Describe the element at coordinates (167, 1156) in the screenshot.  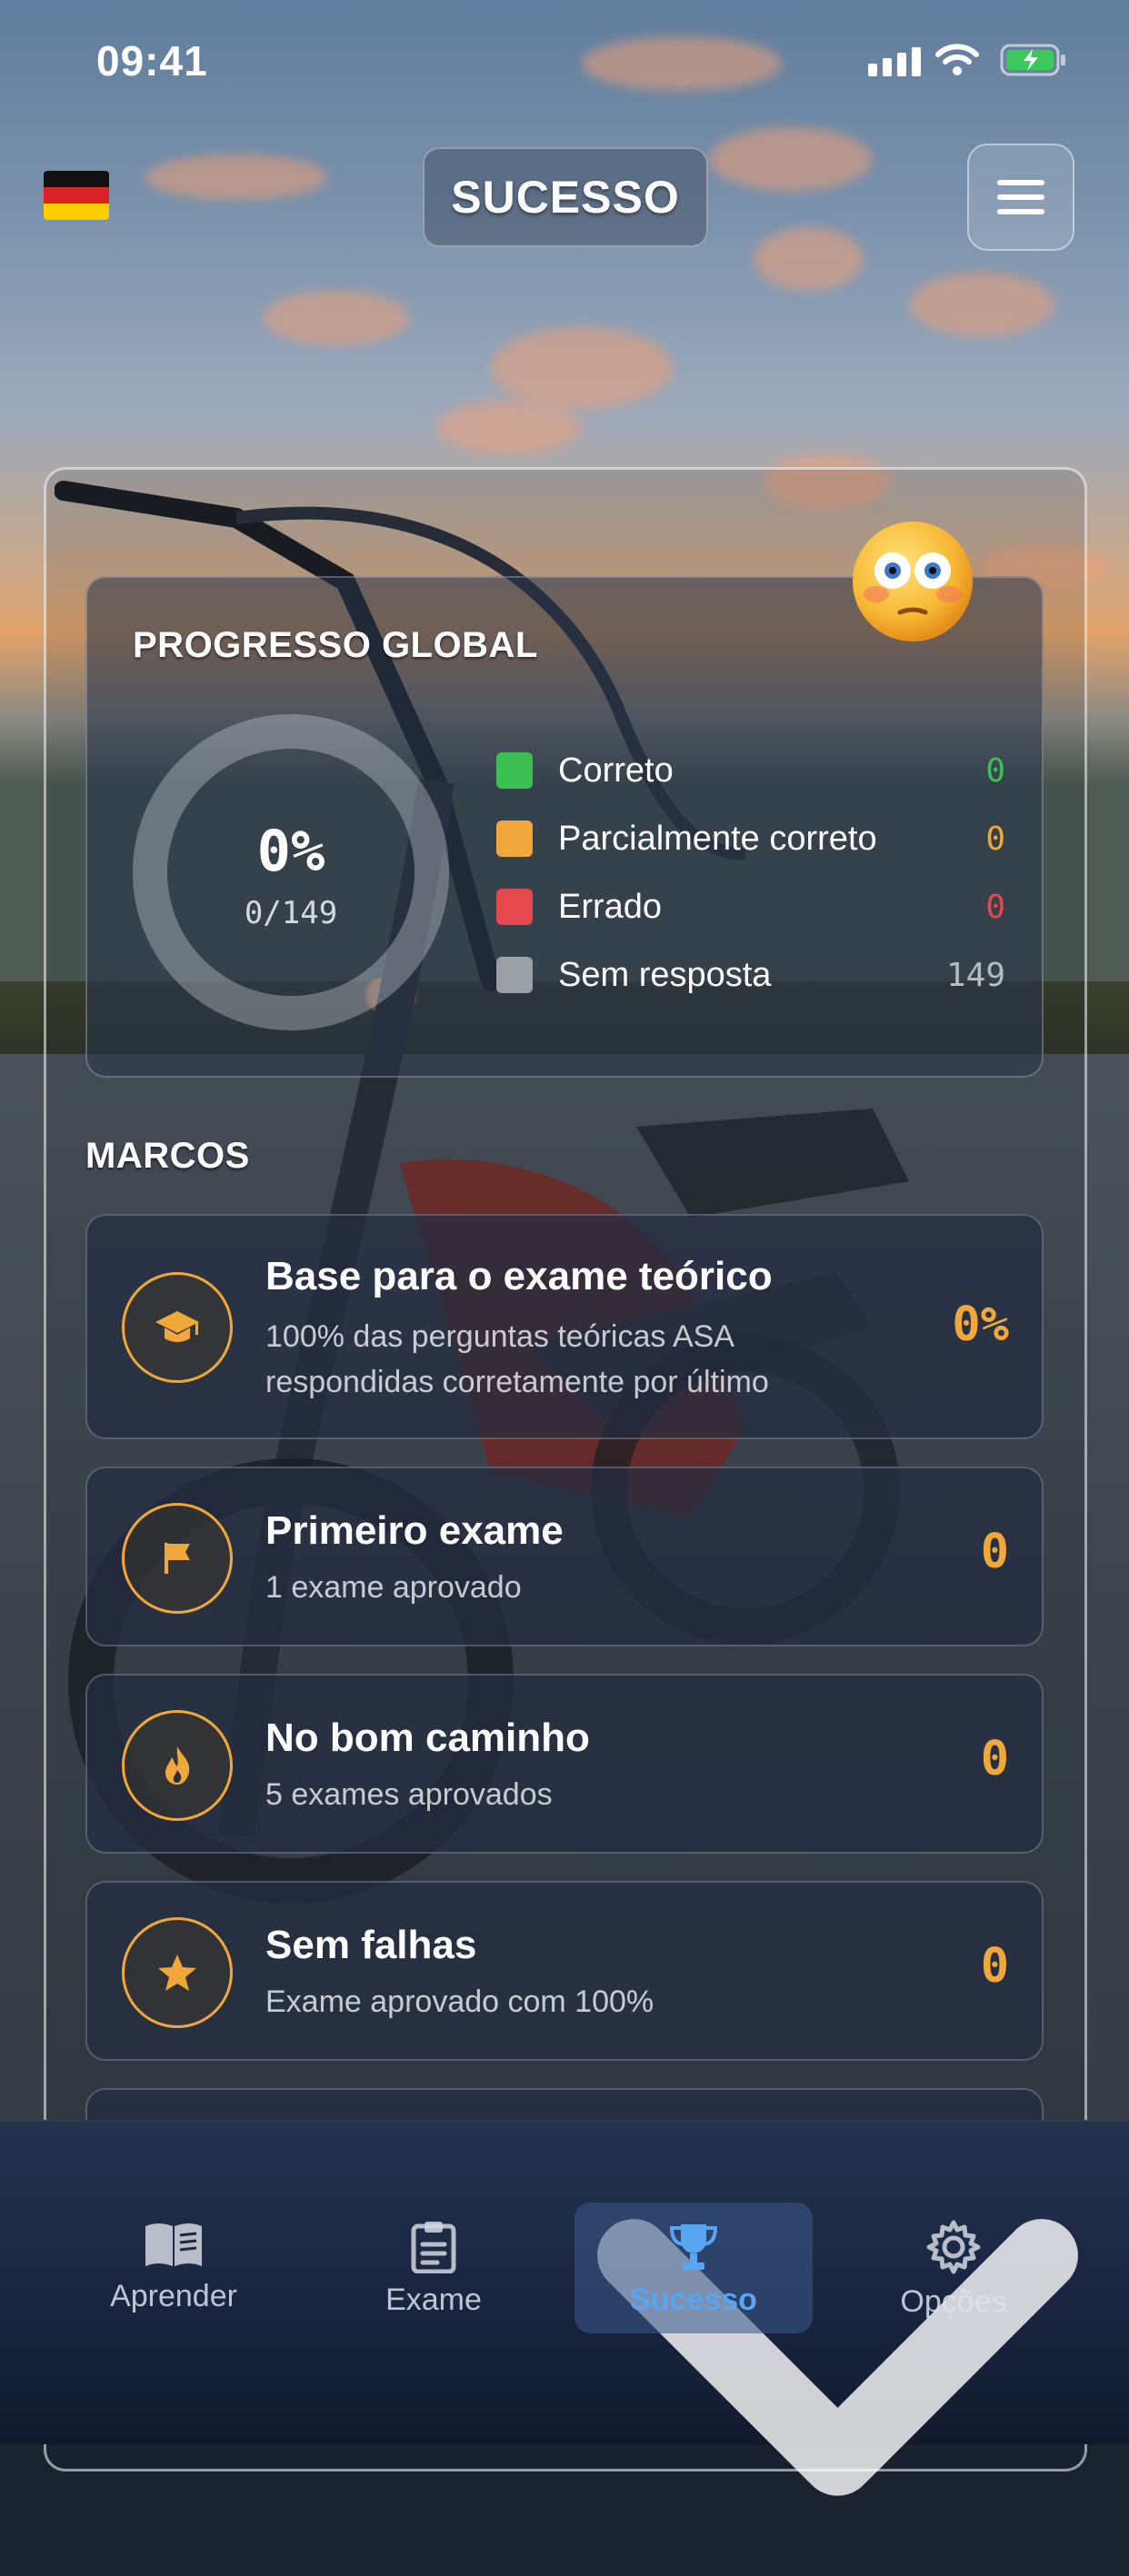
I see `milestones-title: MARCOS` at that location.